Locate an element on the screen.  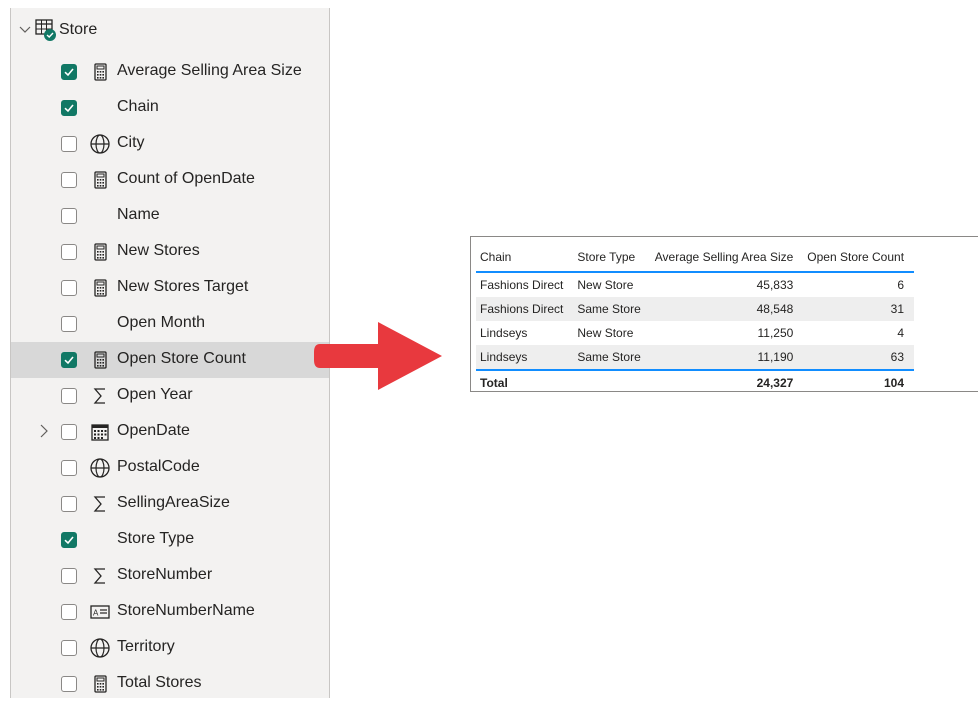
field-open-year: Open Year is located at coordinates (170, 396).